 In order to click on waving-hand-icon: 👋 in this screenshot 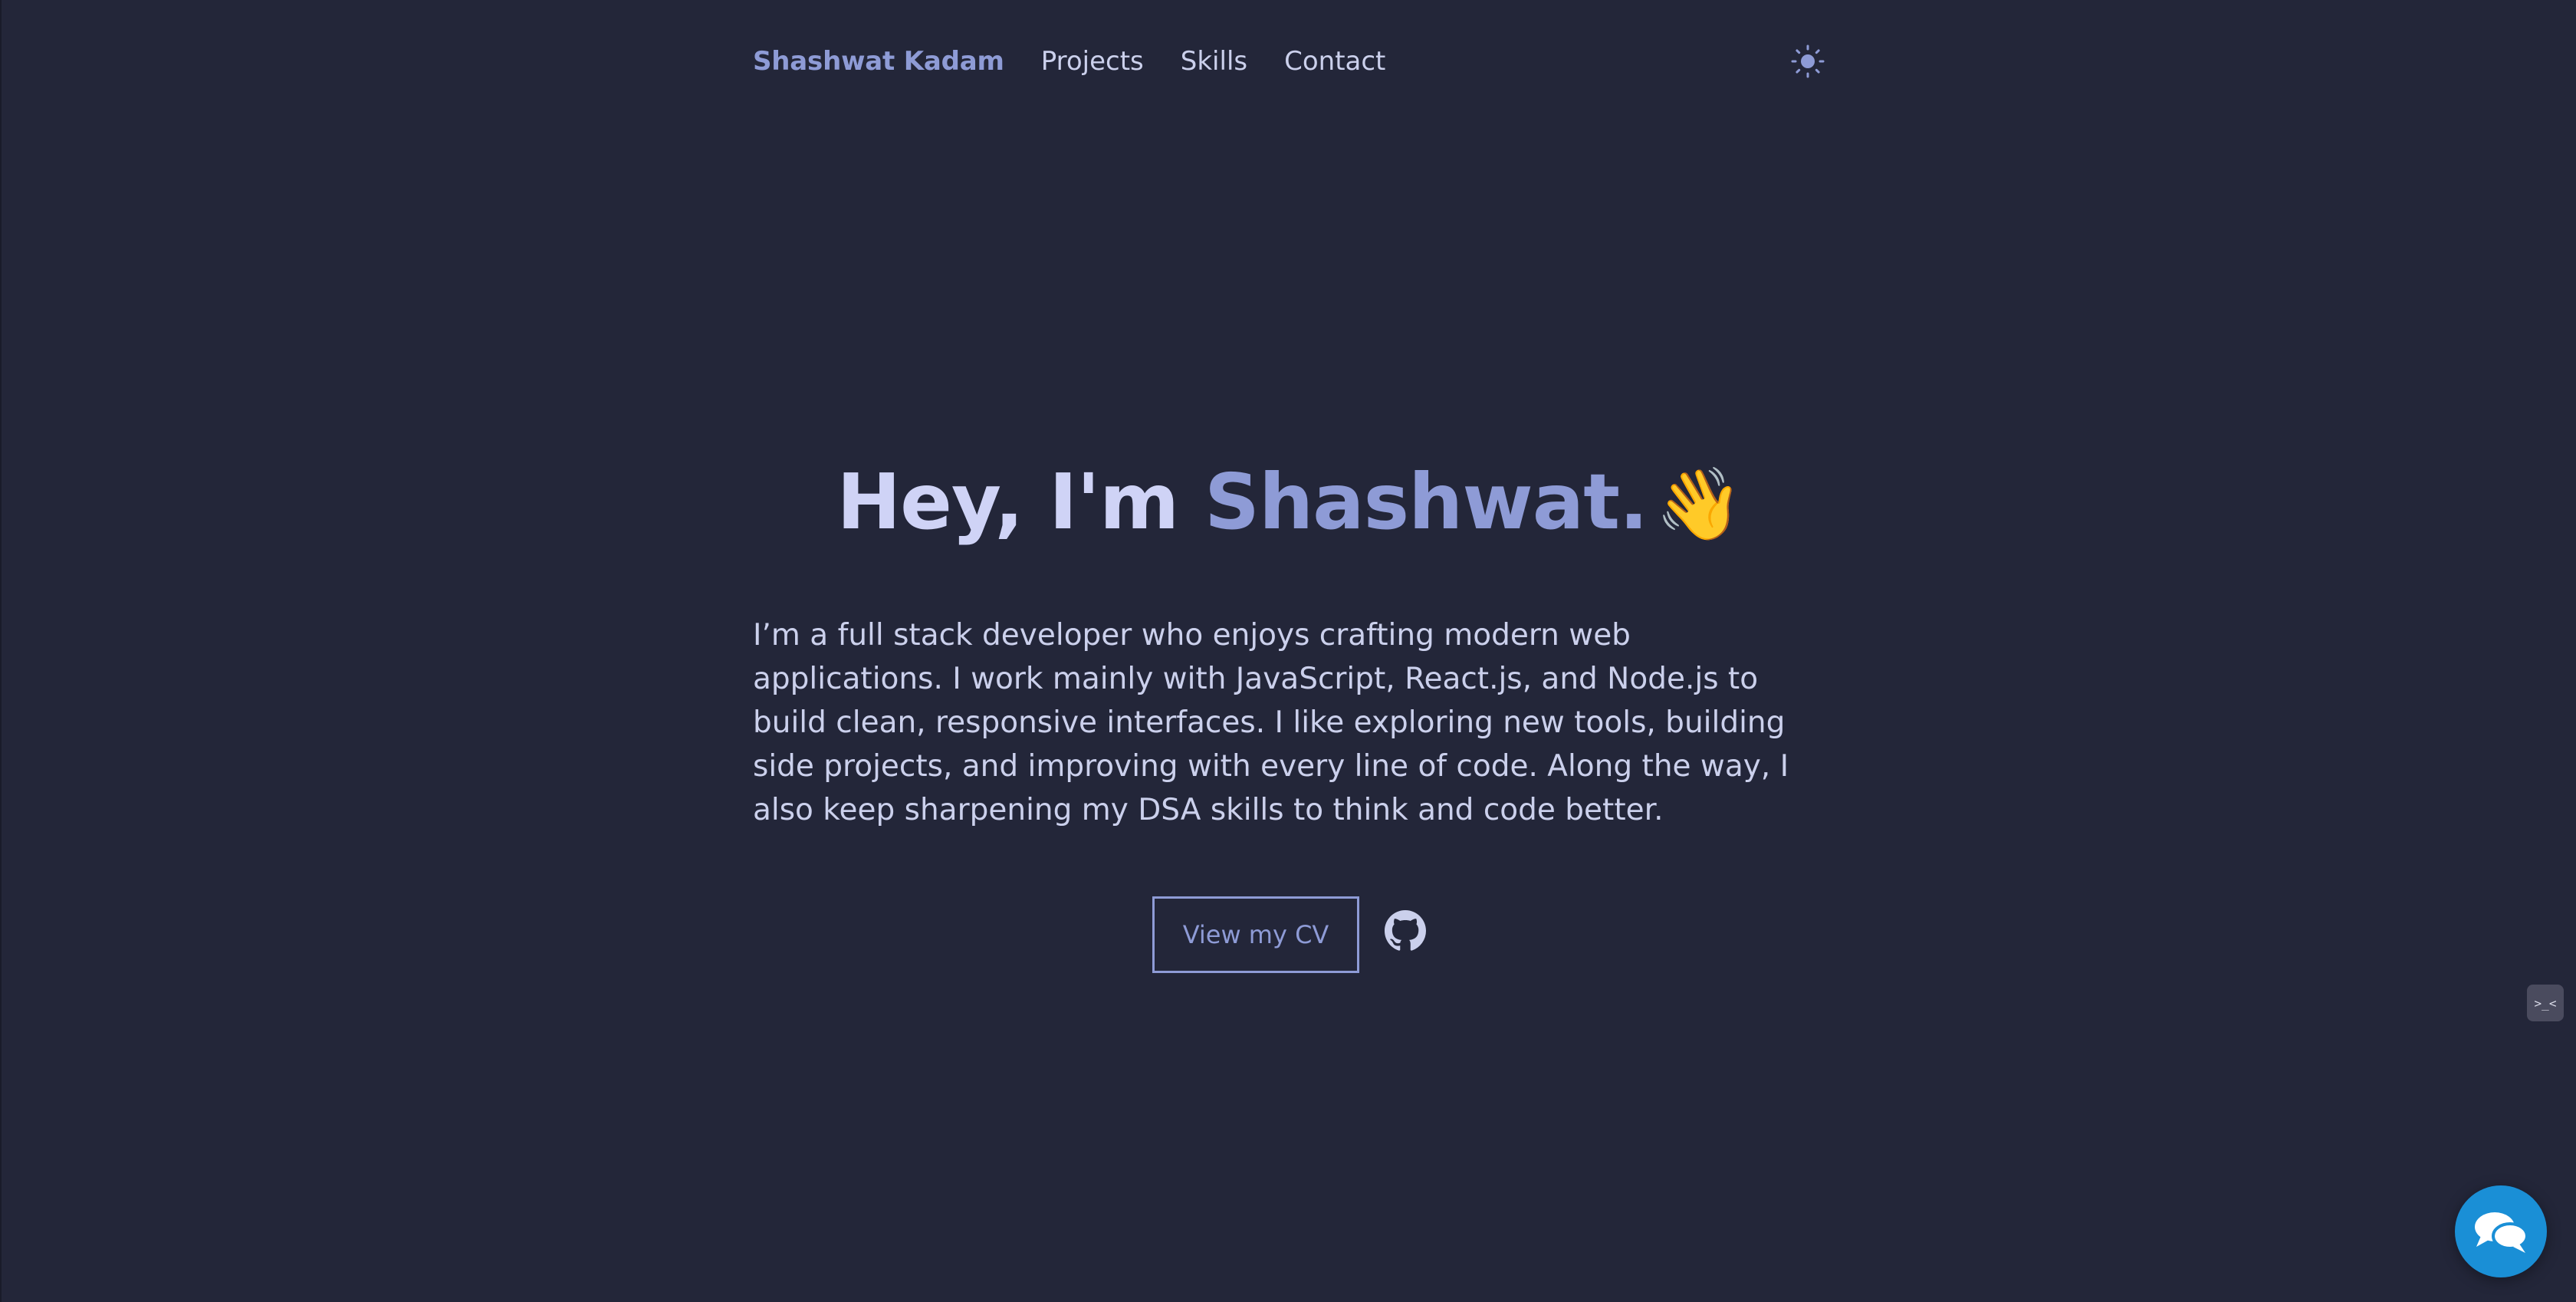, I will do `click(1699, 504)`.